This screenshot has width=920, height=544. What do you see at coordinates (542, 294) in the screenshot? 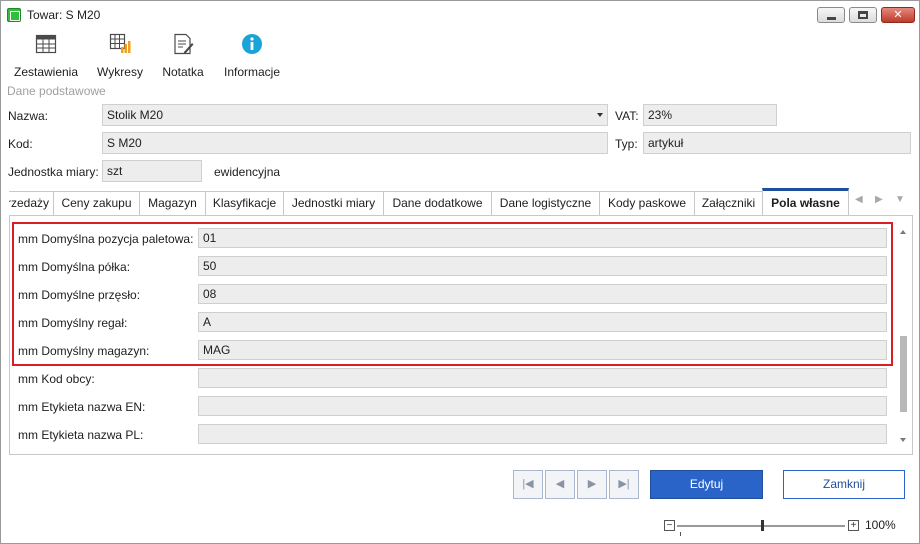
I see `default-bay-field: 08` at bounding box center [542, 294].